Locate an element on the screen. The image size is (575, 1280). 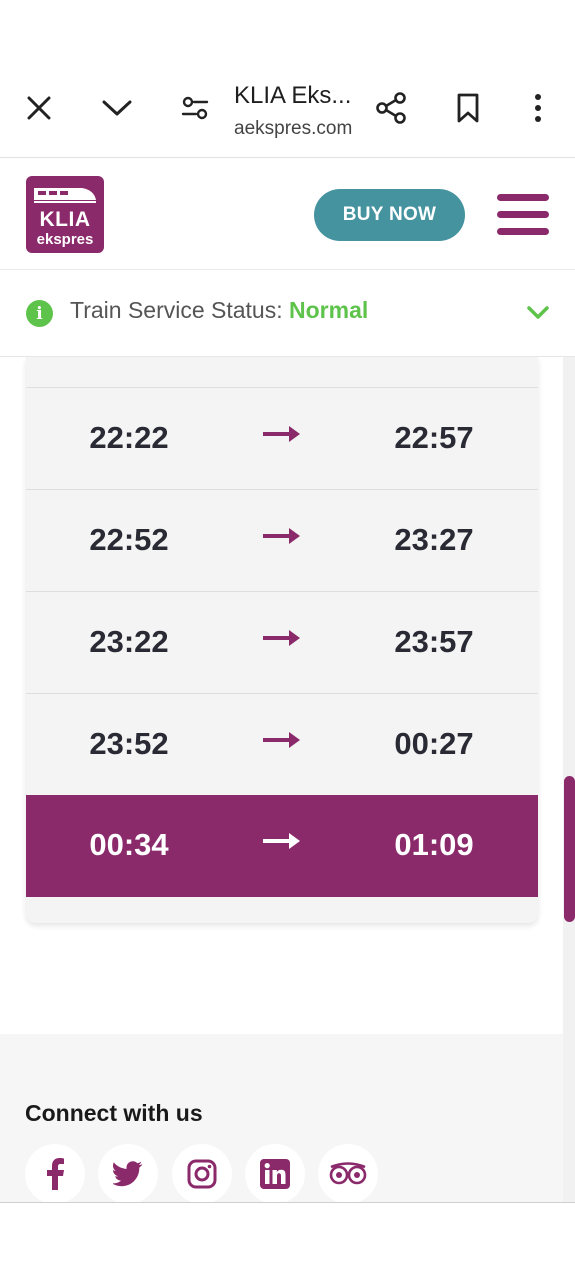
bookmark-button is located at coordinates (468, 108).